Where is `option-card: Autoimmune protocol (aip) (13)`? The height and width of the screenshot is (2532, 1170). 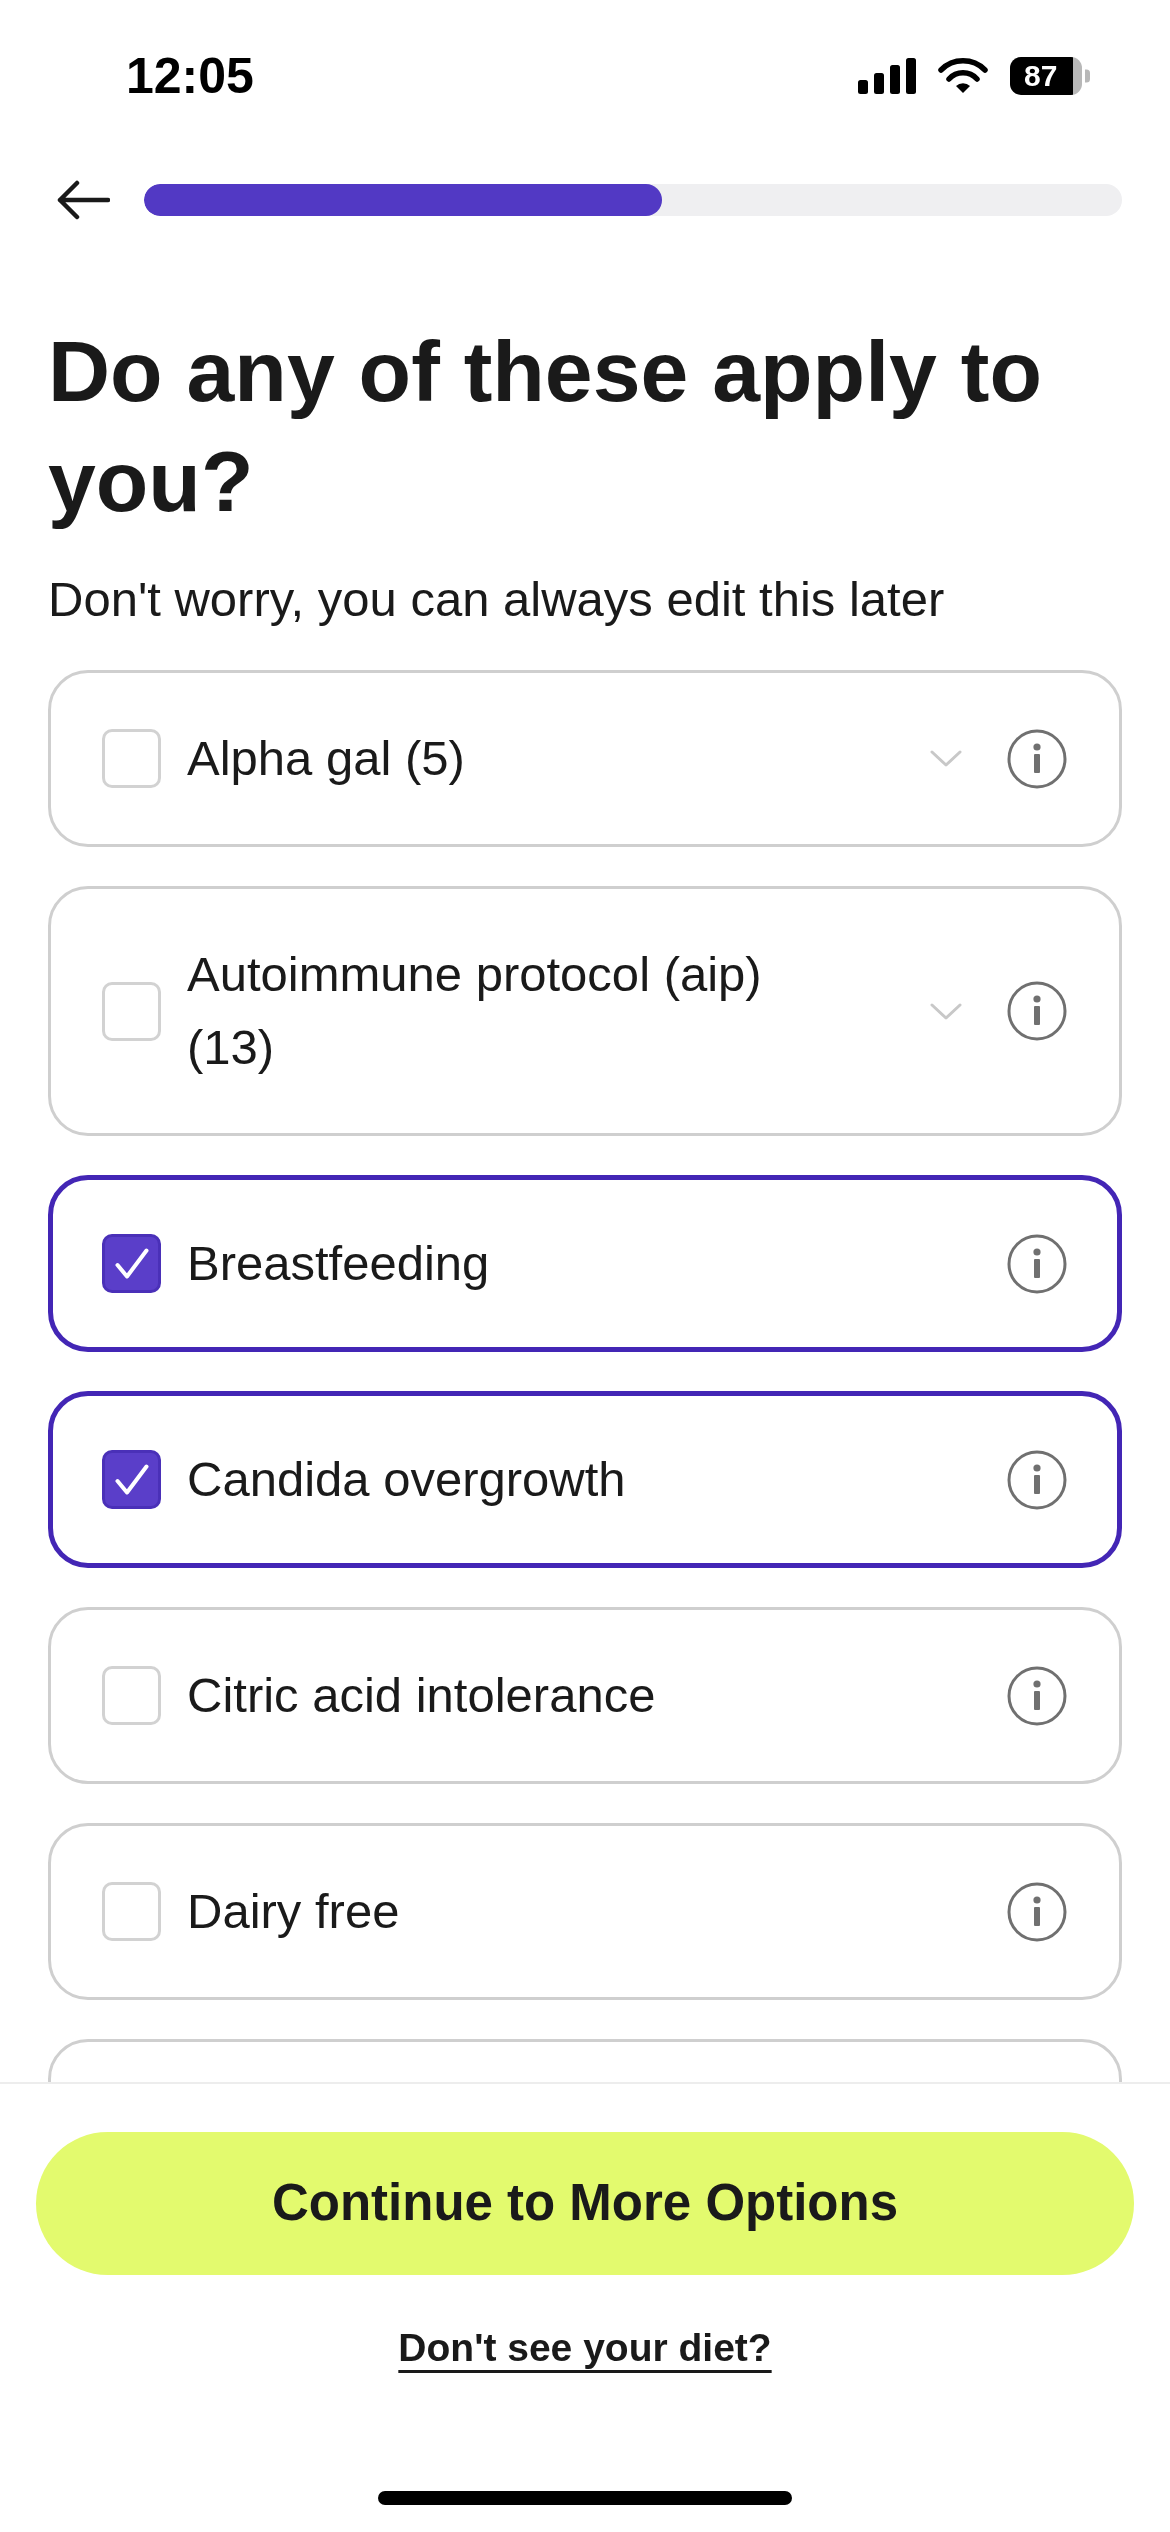 option-card: Autoimmune protocol (aip) (13) is located at coordinates (585, 1011).